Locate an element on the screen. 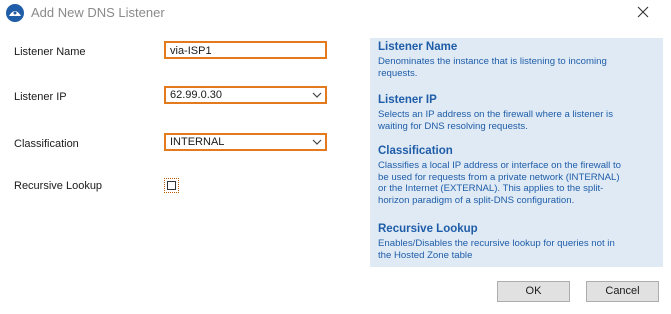 This screenshot has width=671, height=314. help-classification-title: Classification is located at coordinates (415, 151).